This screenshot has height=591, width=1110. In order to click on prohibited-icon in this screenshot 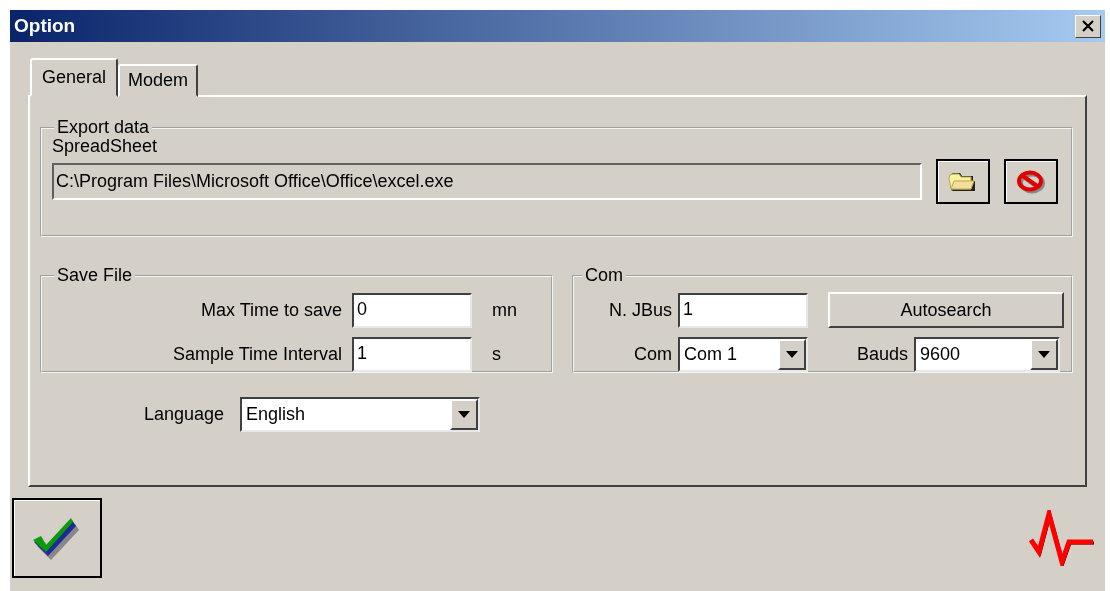, I will do `click(1031, 181)`.